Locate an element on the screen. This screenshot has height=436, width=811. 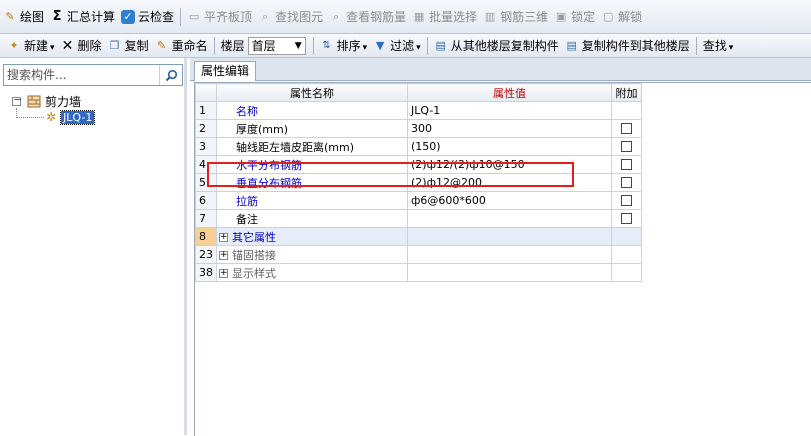
align-slab-icon: ▭ is located at coordinates (194, 16).